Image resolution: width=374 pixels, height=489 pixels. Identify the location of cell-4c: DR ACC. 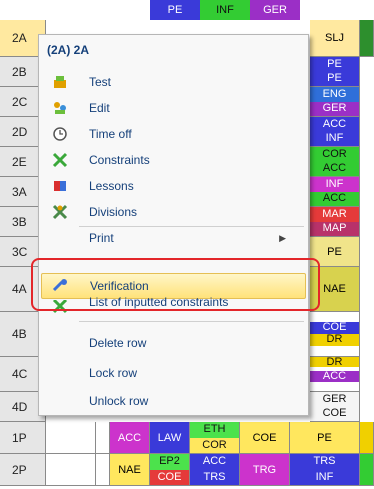
(335, 374).